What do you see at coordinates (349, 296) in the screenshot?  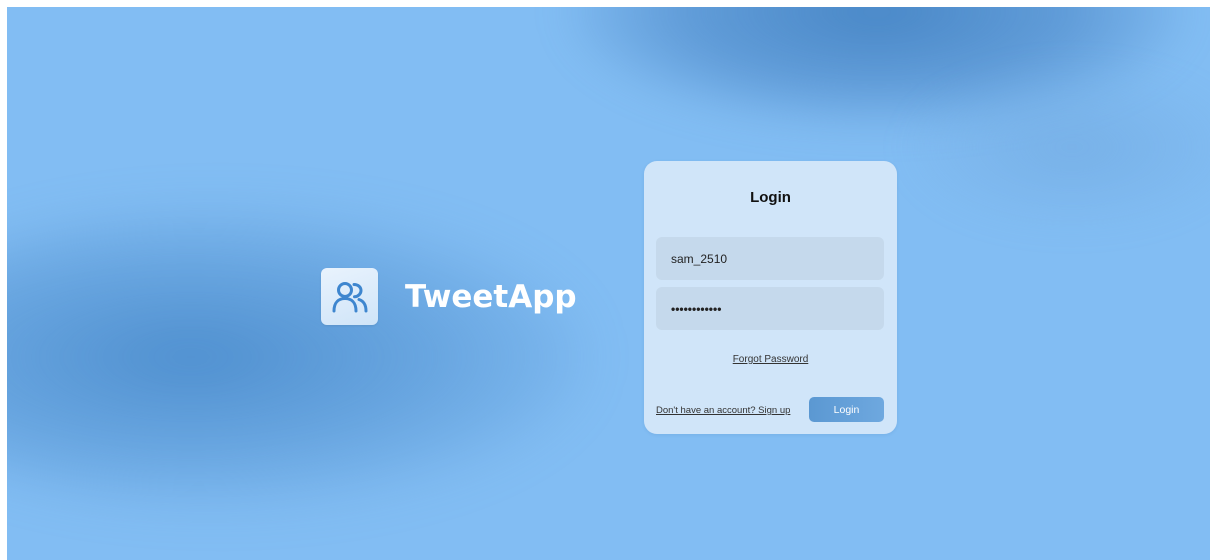 I see `users-icon` at bounding box center [349, 296].